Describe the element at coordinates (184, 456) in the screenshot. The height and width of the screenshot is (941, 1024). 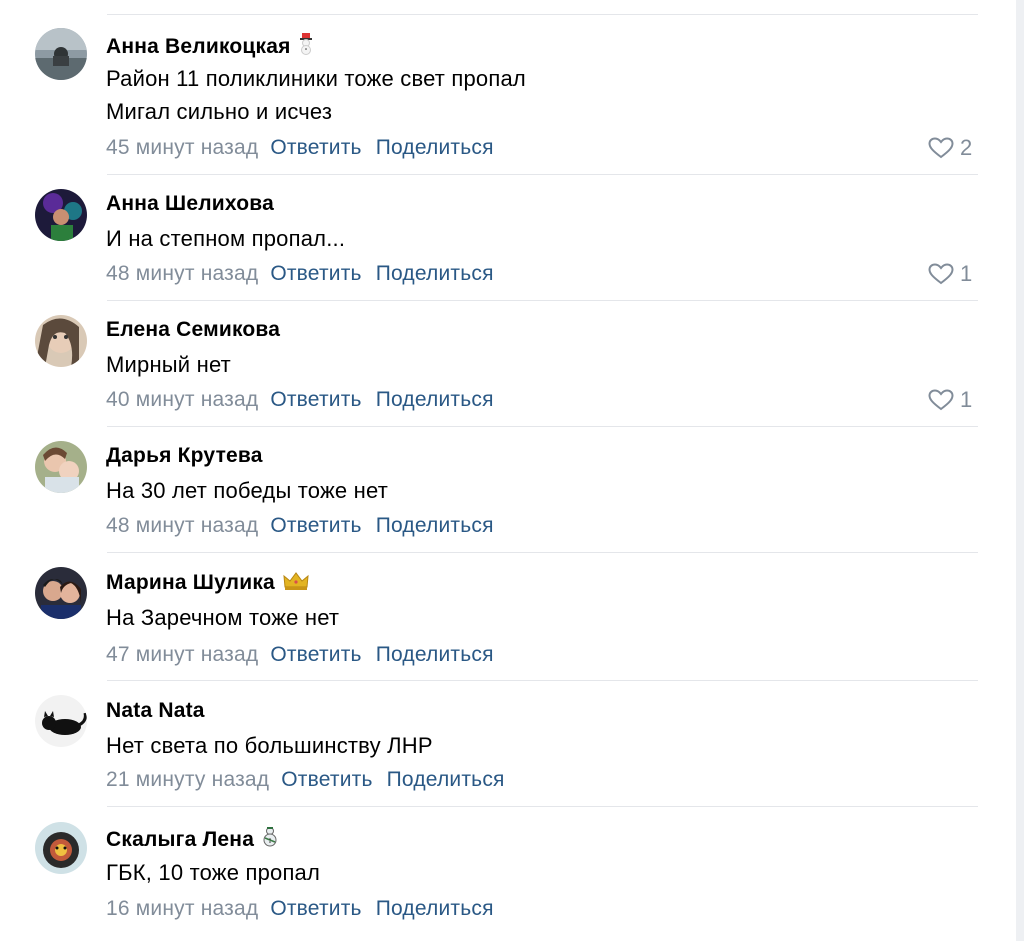
I see `comment-author: Дарья Крутева` at that location.